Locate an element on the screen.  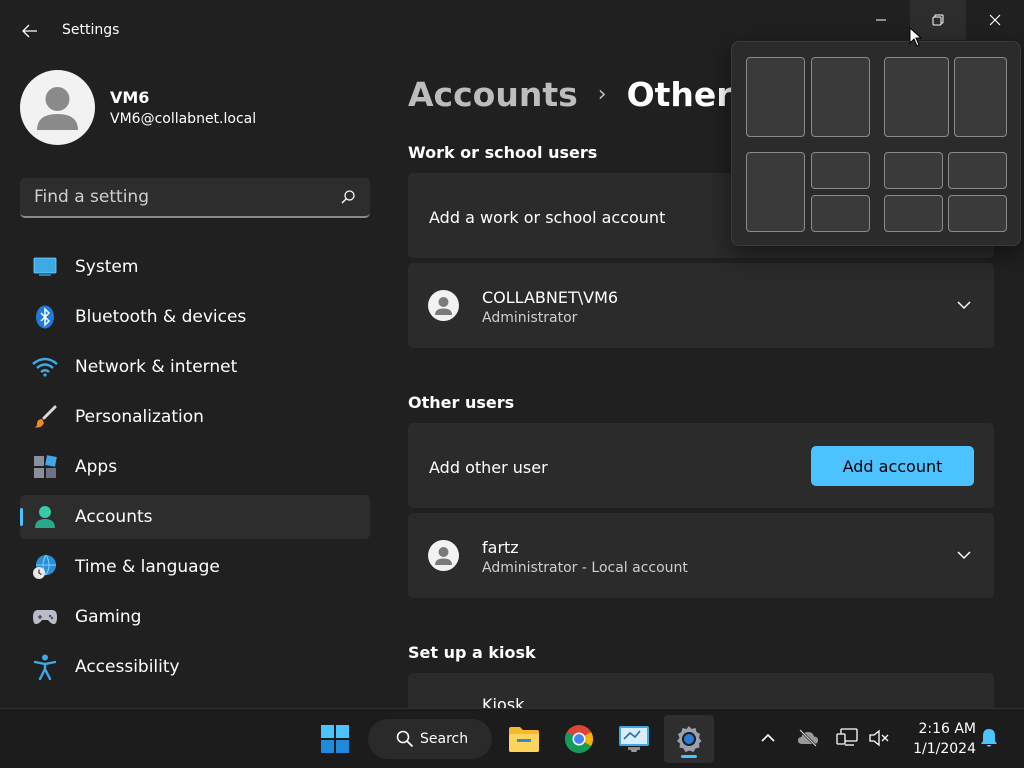
start-button is located at coordinates (335, 739).